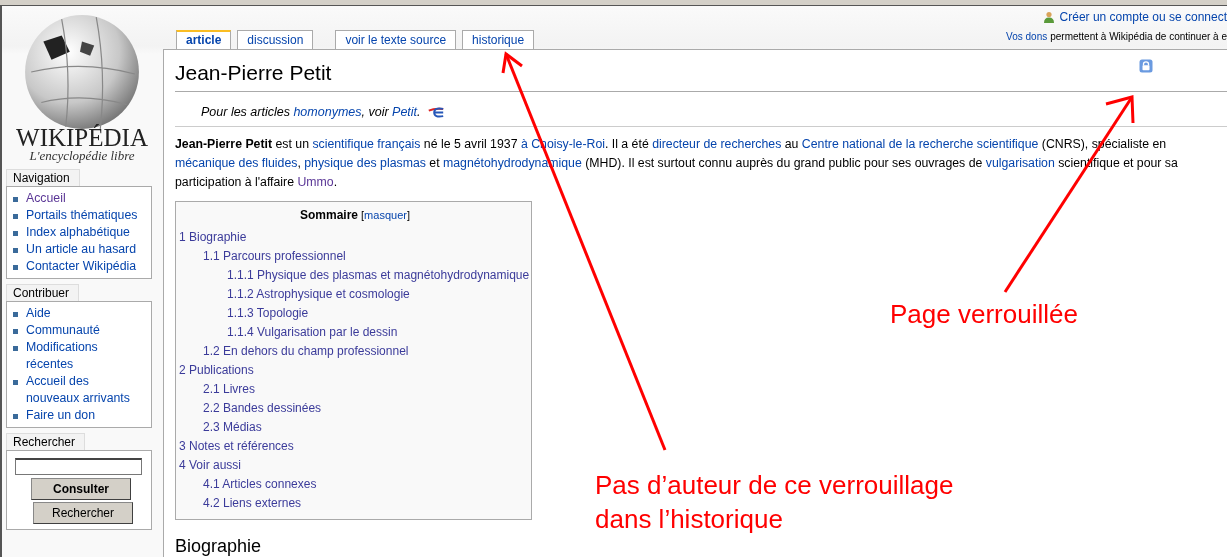 The image size is (1227, 557). What do you see at coordinates (385, 215) in the screenshot?
I see `toc-toggle-link: [masquer]` at bounding box center [385, 215].